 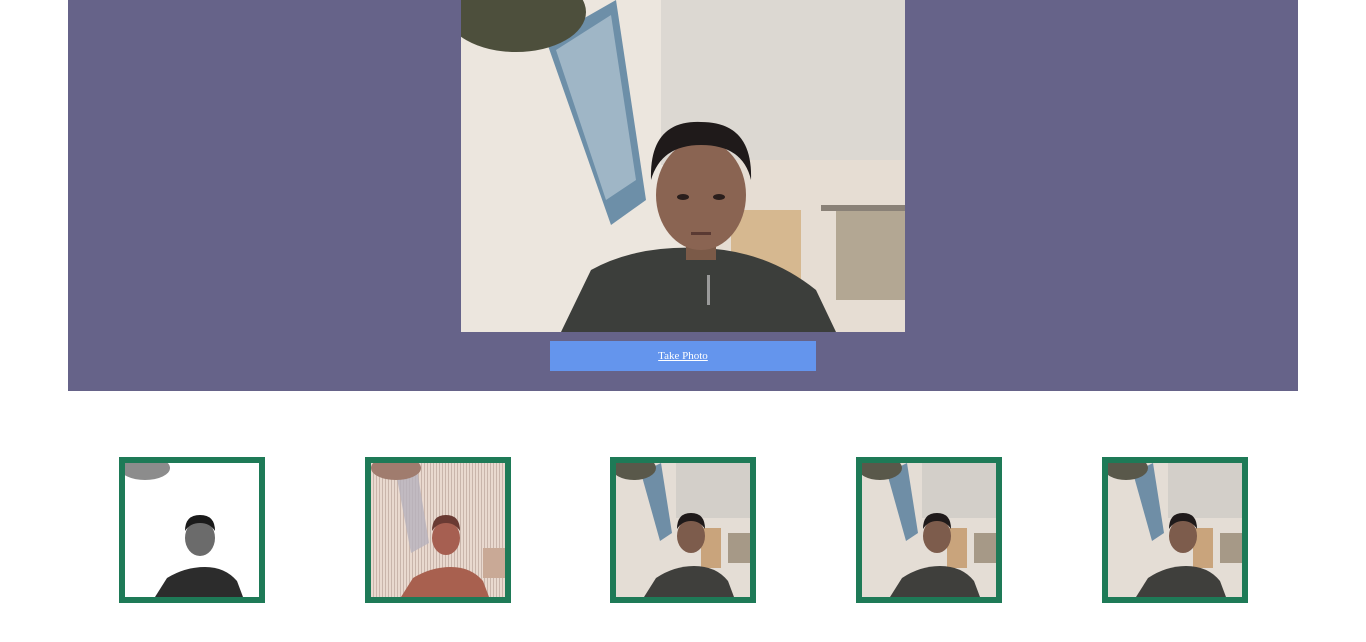 I want to click on take-photo-button: Take Photo, so click(x=683, y=356).